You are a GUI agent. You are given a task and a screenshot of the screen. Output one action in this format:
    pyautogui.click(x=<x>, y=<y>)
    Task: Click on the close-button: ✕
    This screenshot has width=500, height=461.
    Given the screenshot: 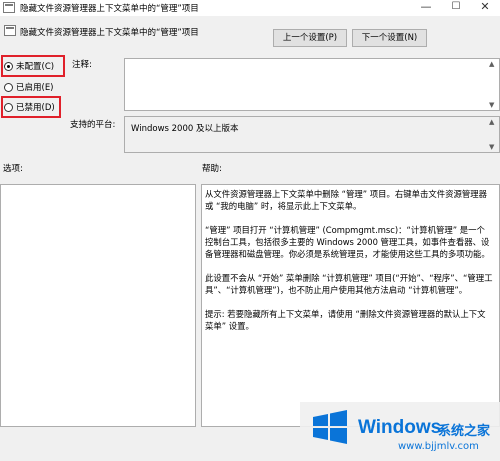 What is the action you would take?
    pyautogui.click(x=485, y=8)
    